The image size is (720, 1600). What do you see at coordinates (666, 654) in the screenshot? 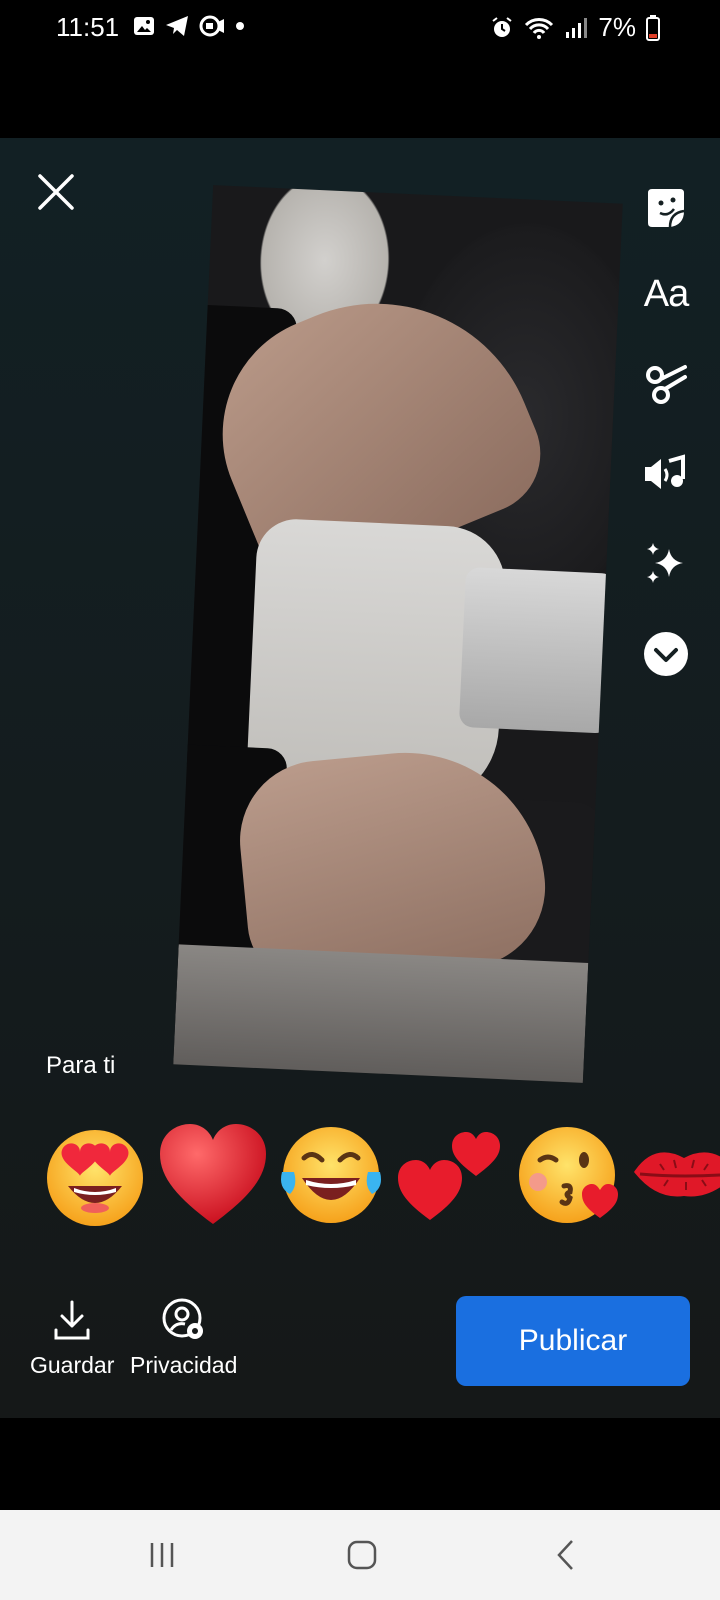
I see `chevron-down-icon` at bounding box center [666, 654].